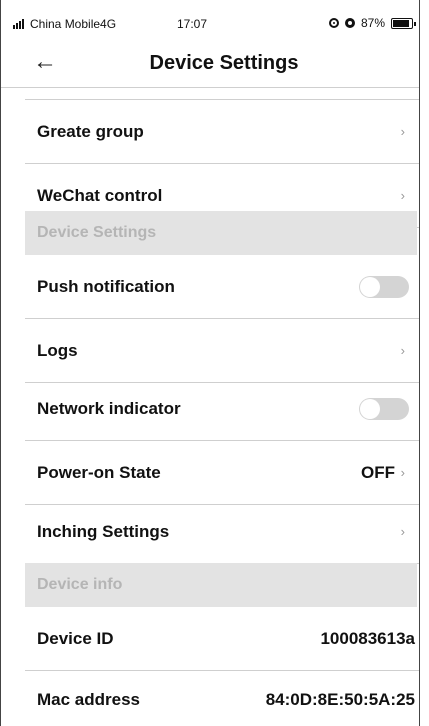 This screenshot has width=429, height=726. What do you see at coordinates (349, 23) in the screenshot?
I see `alarm-icon` at bounding box center [349, 23].